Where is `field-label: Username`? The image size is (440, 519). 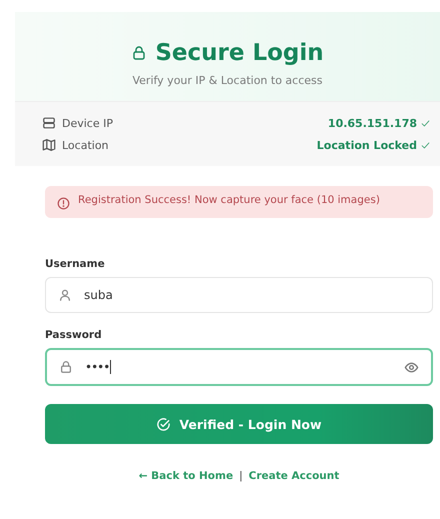
field-label: Username is located at coordinates (75, 264).